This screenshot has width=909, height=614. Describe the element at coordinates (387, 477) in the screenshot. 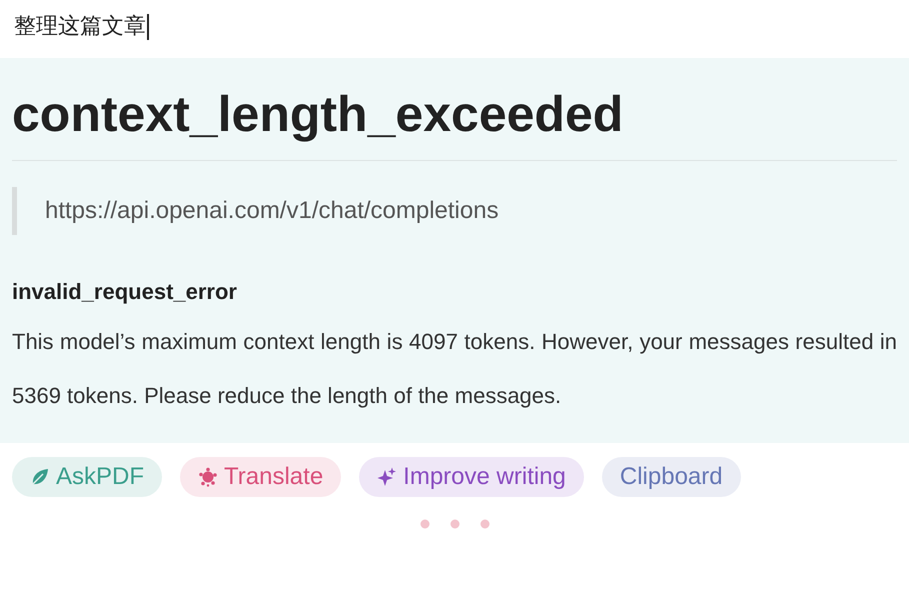

I see `sparkle-icon` at that location.